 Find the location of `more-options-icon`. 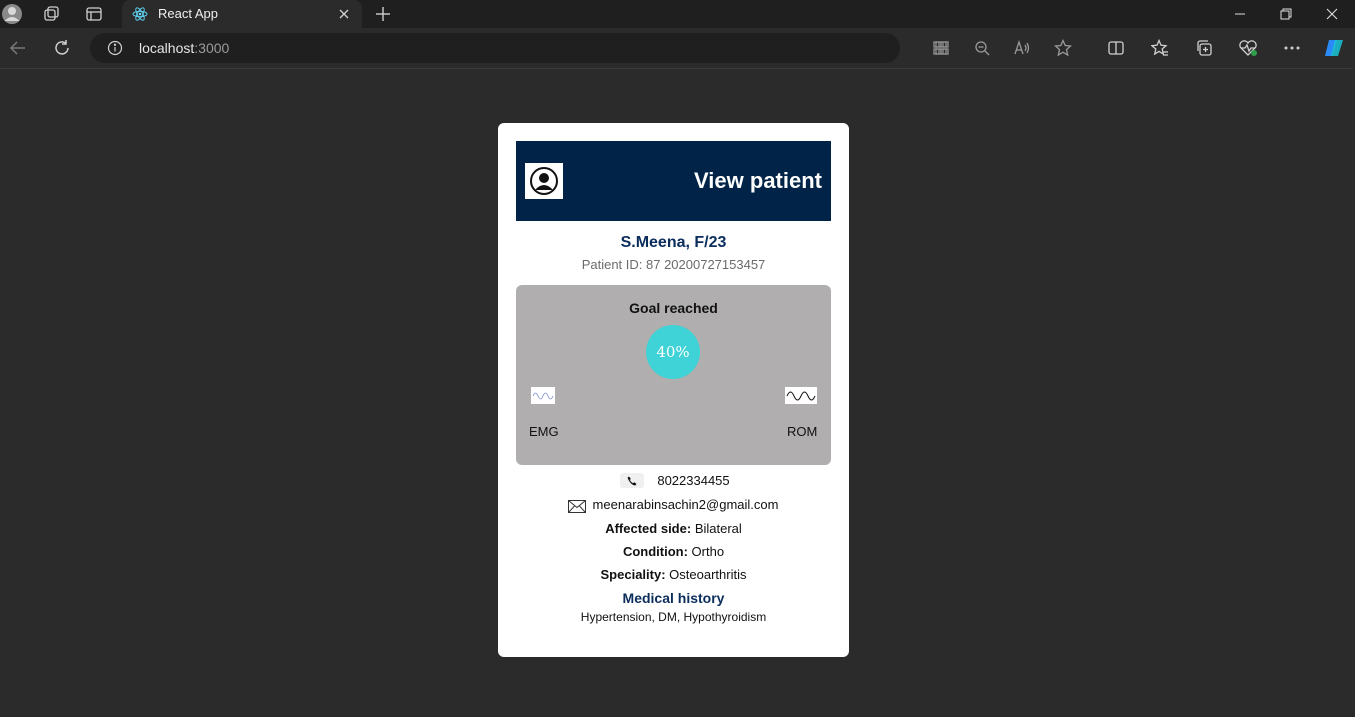

more-options-icon is located at coordinates (1292, 48).